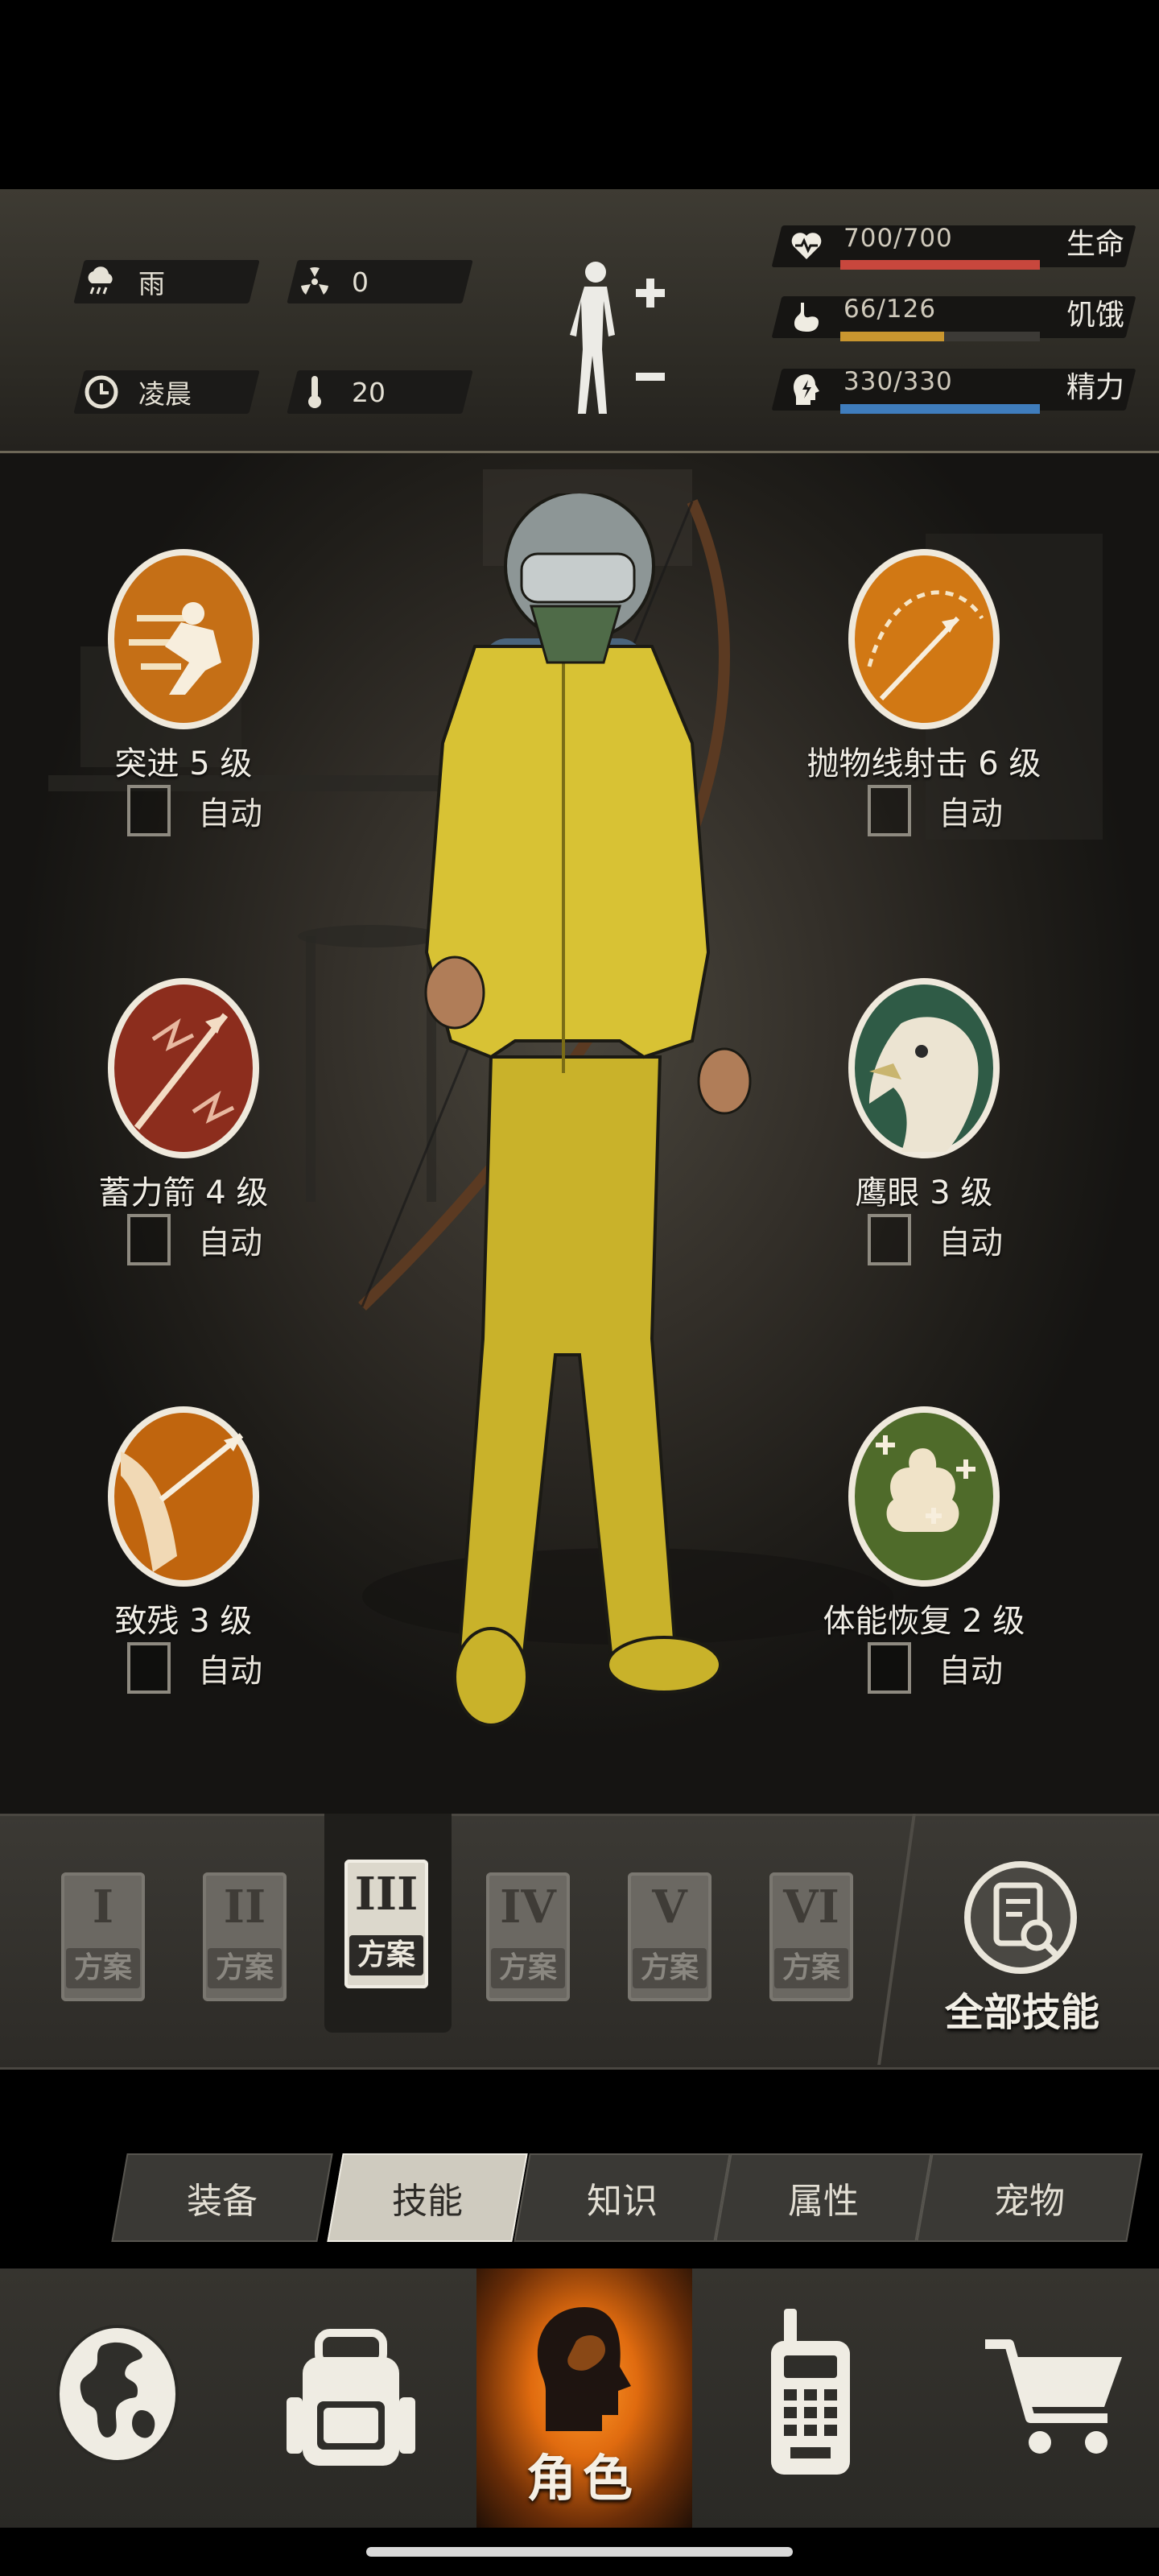 The image size is (1159, 2576). I want to click on skill-stamina-recovery-auto-label: 自动, so click(970, 1671).